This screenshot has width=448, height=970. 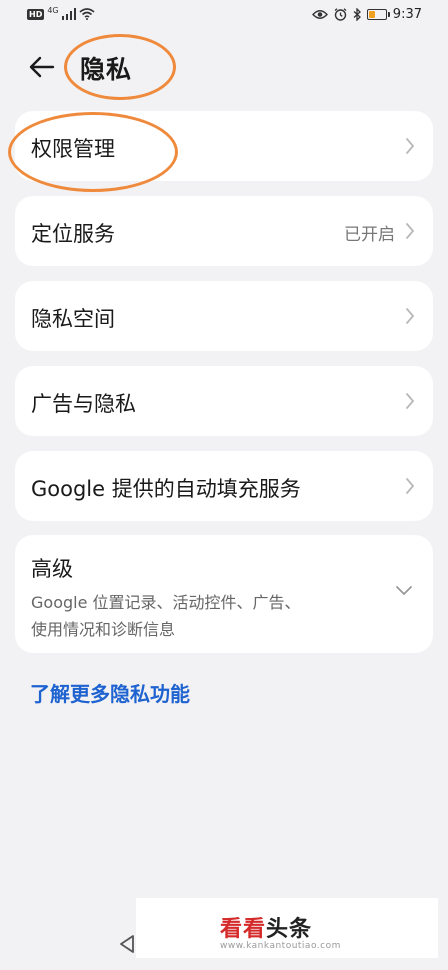 I want to click on advanced-description: Google 位置记录、活动控件、广告、 使用情况和诊断信息, so click(x=191, y=616).